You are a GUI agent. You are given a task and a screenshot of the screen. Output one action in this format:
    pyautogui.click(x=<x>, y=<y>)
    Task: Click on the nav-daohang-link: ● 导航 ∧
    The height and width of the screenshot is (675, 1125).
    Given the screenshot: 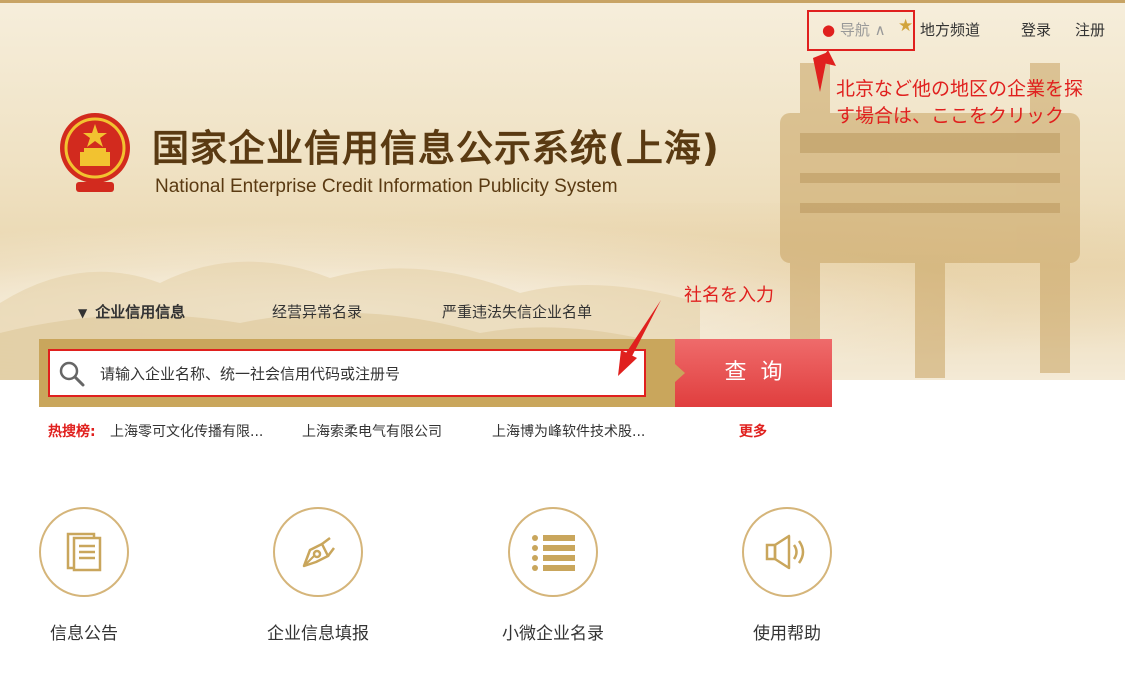 What is the action you would take?
    pyautogui.click(x=854, y=29)
    